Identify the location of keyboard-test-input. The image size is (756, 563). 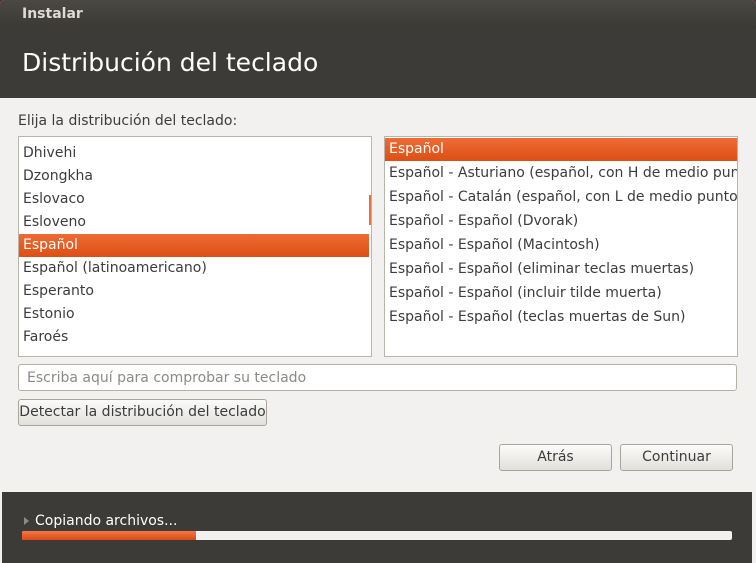
(377, 377).